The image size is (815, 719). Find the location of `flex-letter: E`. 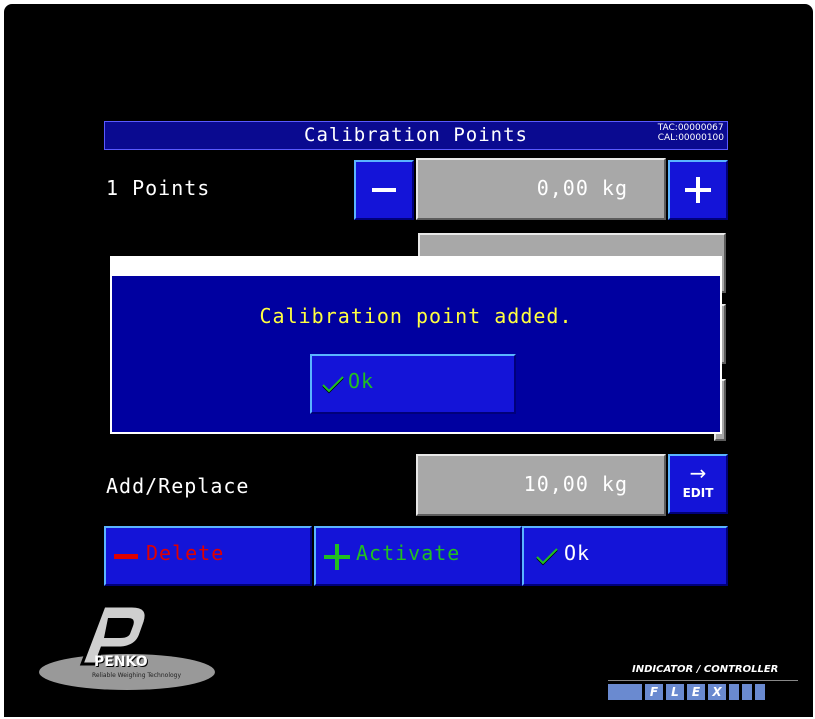

flex-letter: E is located at coordinates (696, 692).